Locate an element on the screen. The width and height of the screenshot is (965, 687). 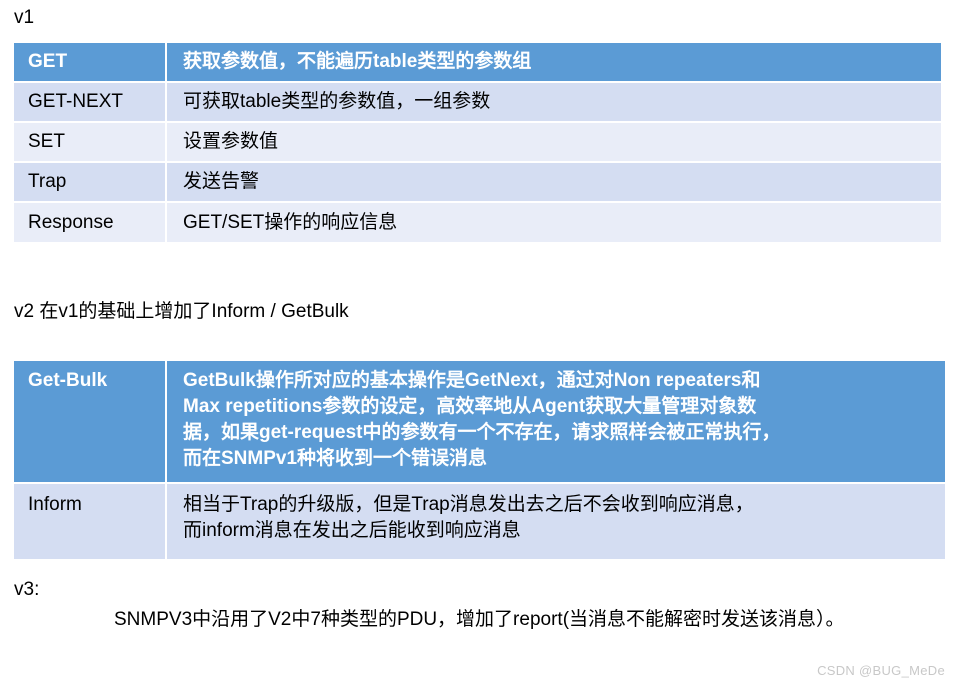
operation-description: 设置参数值 is located at coordinates (231, 141).